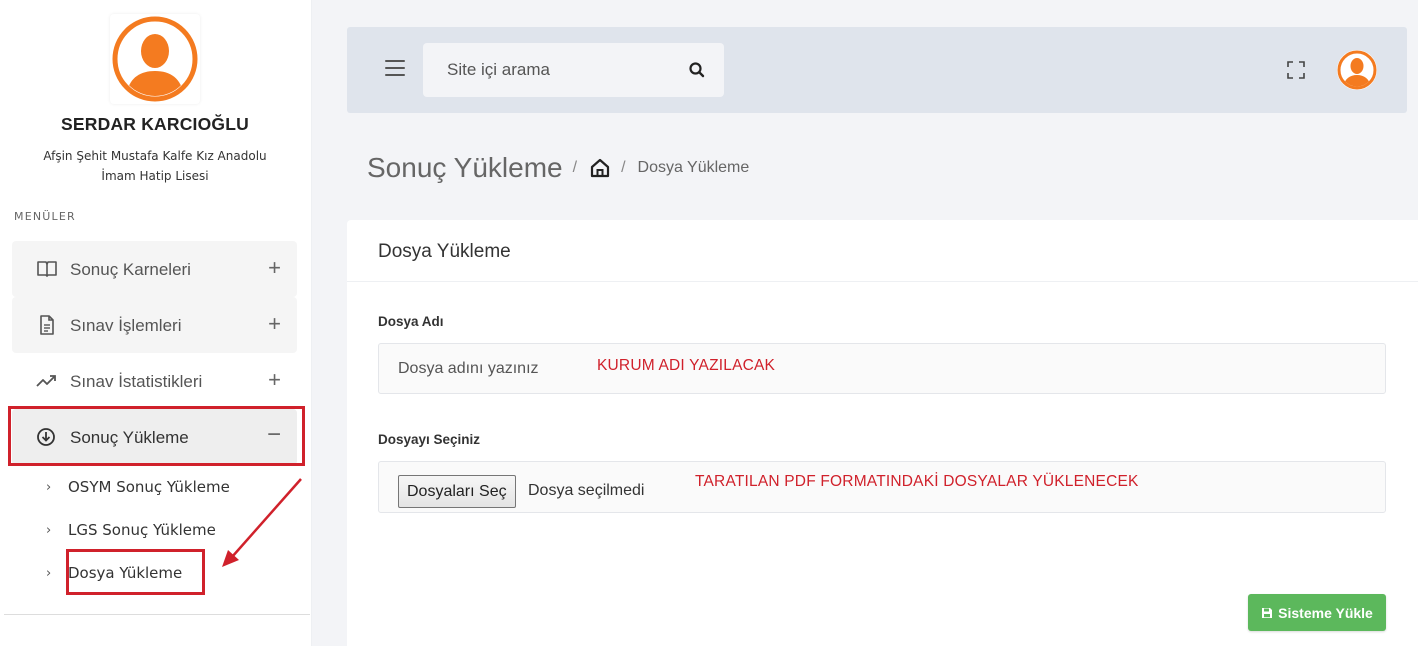 This screenshot has height=646, width=1418. I want to click on top-avatar, so click(1357, 70).